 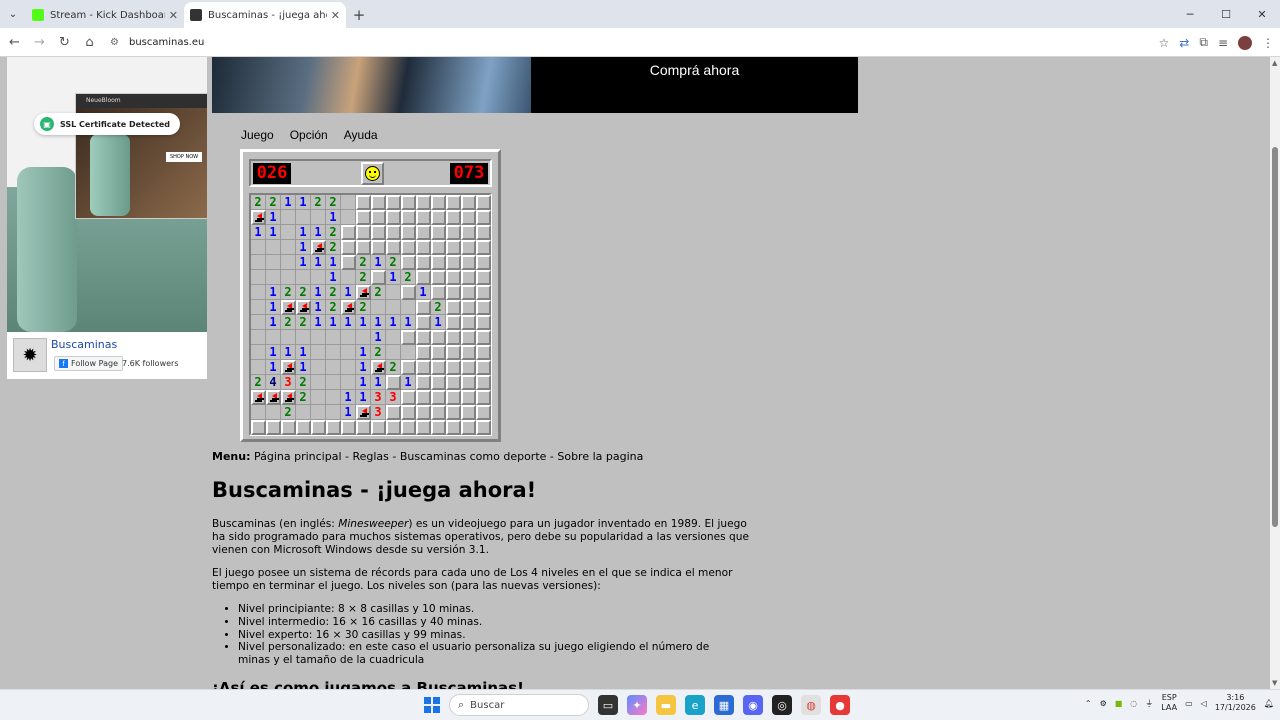 What do you see at coordinates (624, 42) in the screenshot?
I see `address-bar: ⚙ buscaminas.eu` at bounding box center [624, 42].